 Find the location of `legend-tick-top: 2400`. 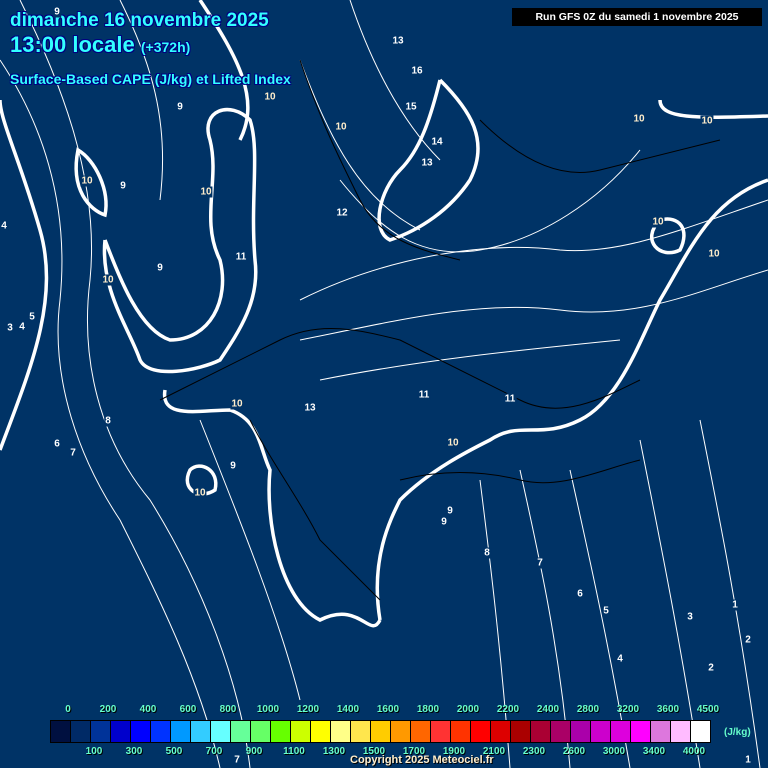

legend-tick-top: 2400 is located at coordinates (548, 709).